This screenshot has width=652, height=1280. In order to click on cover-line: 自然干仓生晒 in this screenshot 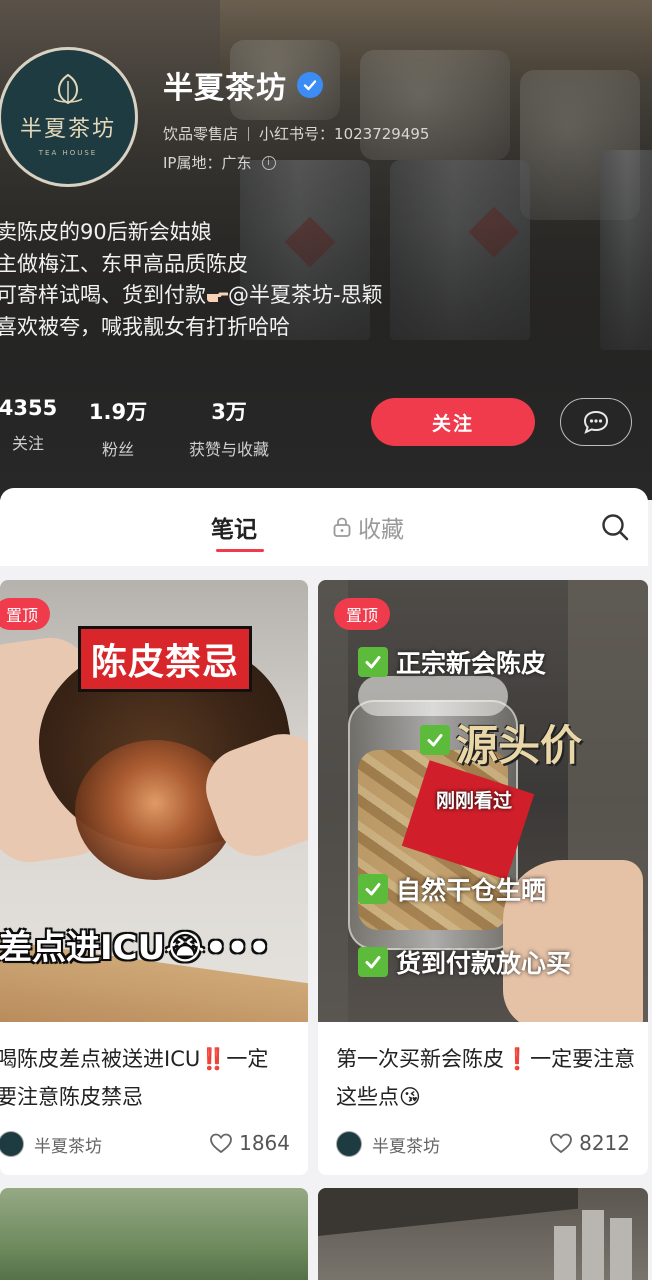, I will do `click(452, 889)`.